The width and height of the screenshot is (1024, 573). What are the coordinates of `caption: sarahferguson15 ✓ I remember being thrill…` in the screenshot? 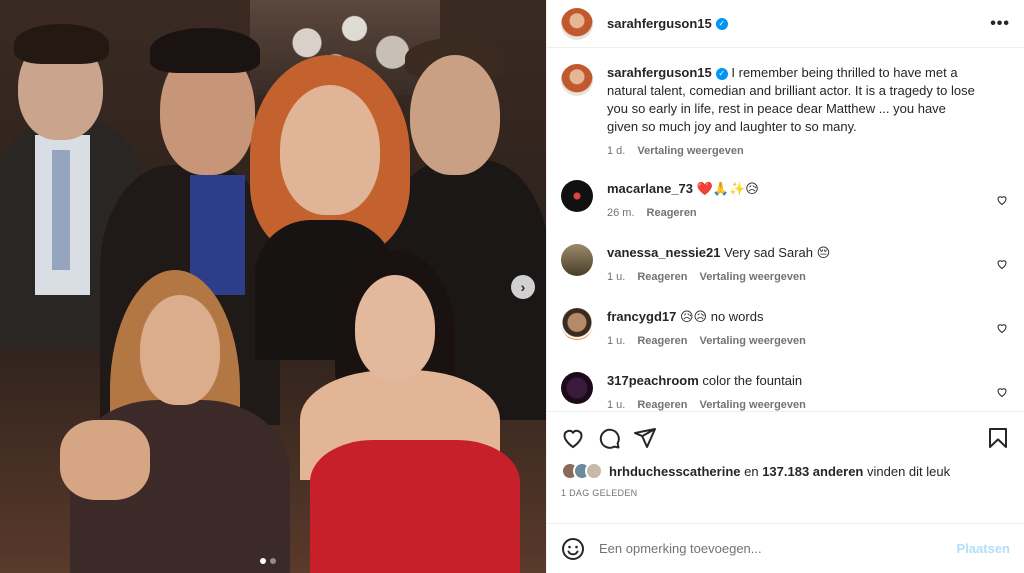 It's located at (785, 112).